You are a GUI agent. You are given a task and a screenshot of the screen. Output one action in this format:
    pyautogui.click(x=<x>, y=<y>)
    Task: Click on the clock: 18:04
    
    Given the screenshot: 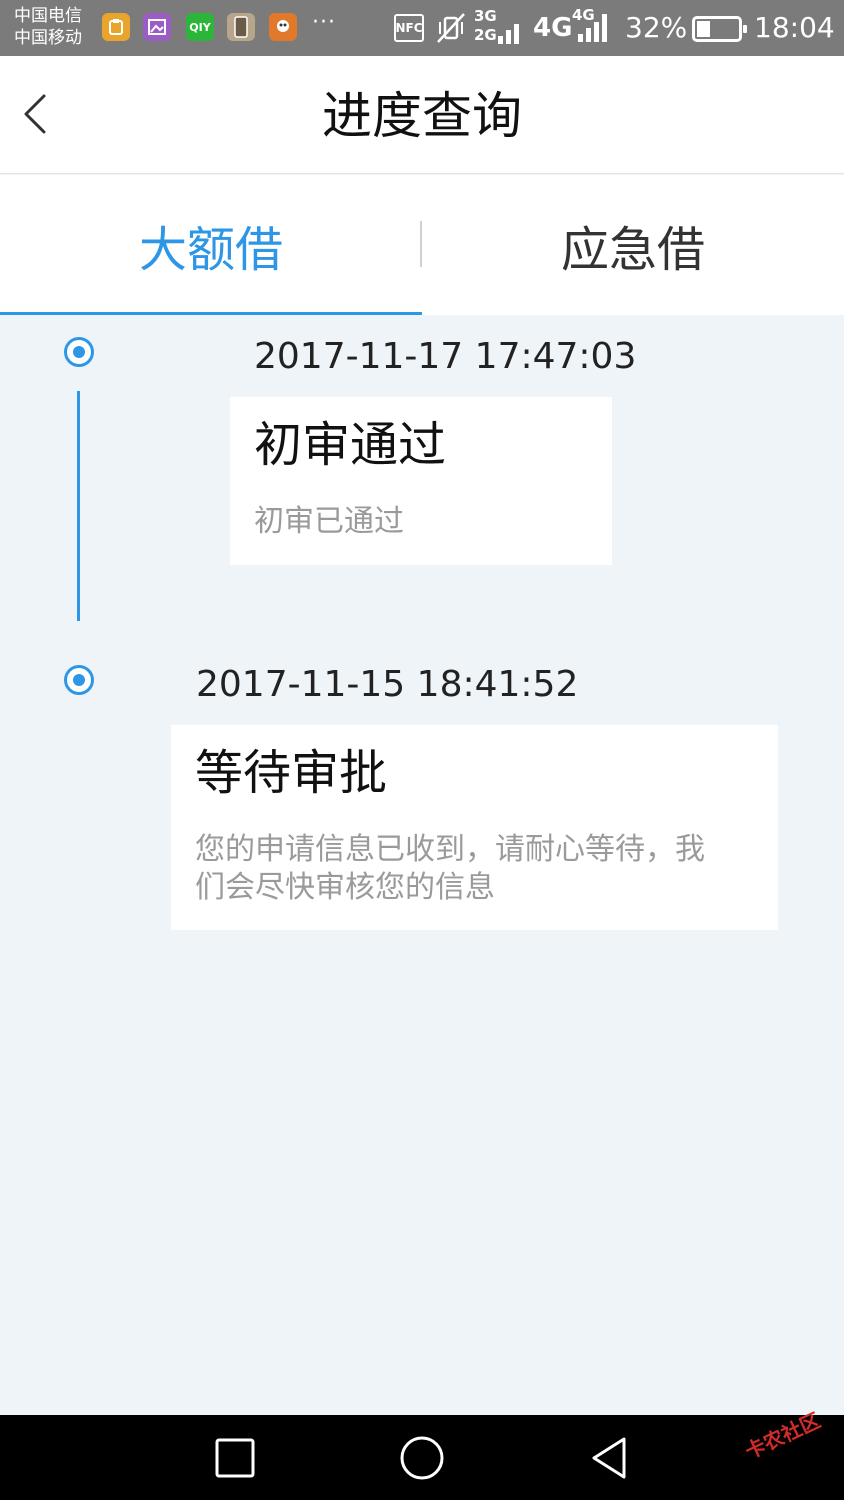 What is the action you would take?
    pyautogui.click(x=794, y=27)
    